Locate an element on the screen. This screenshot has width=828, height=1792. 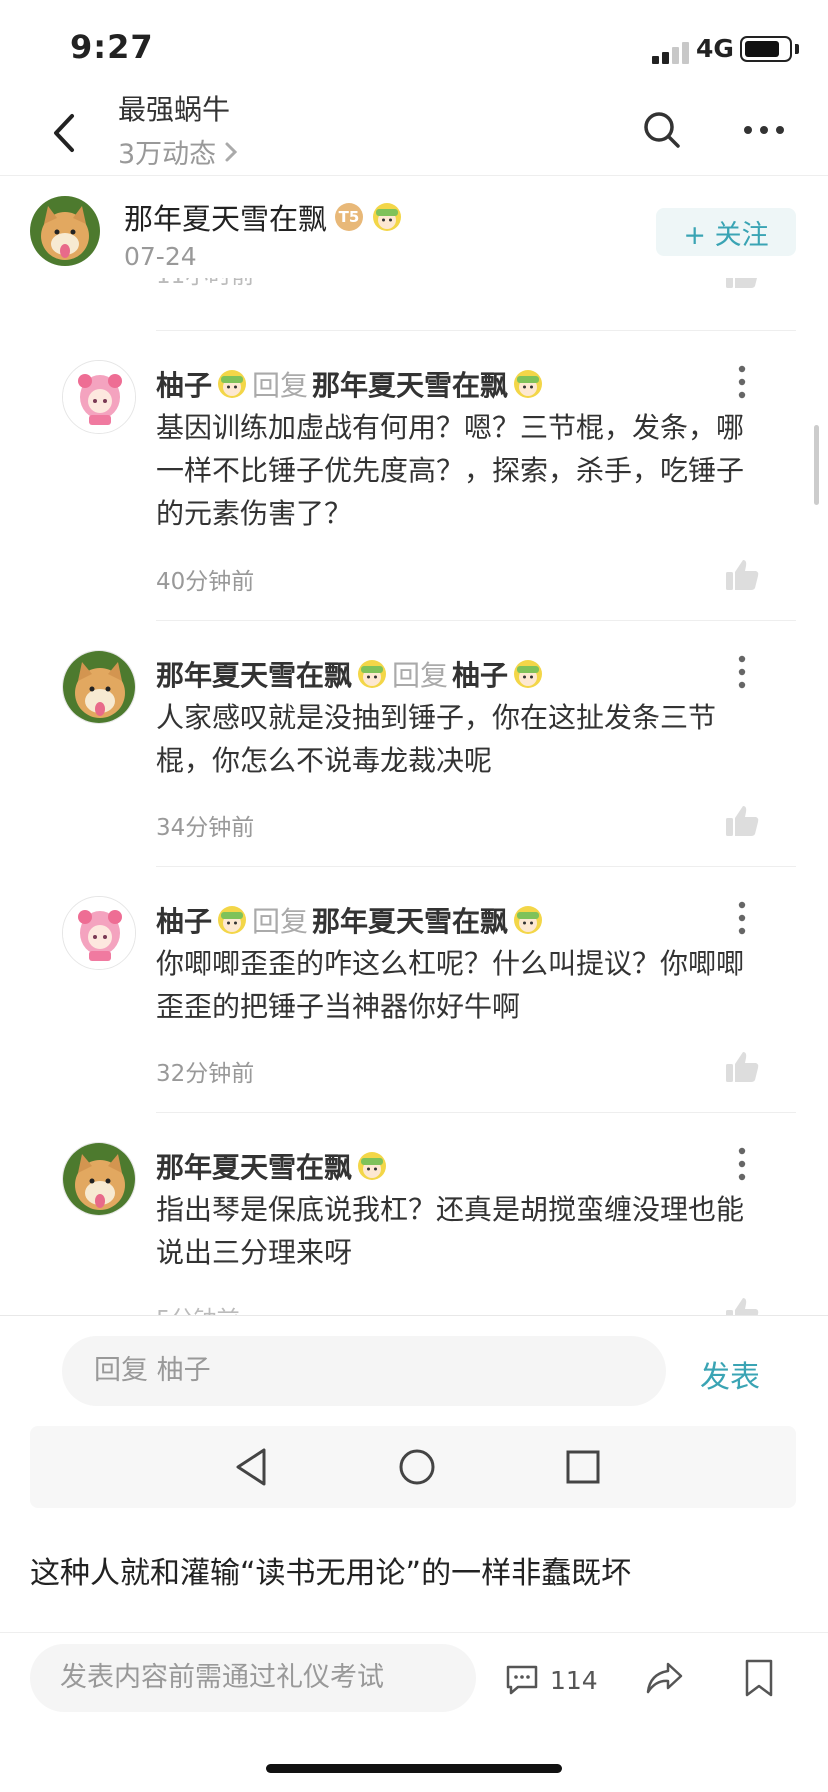
bottom-divider is located at coordinates (414, 1632).